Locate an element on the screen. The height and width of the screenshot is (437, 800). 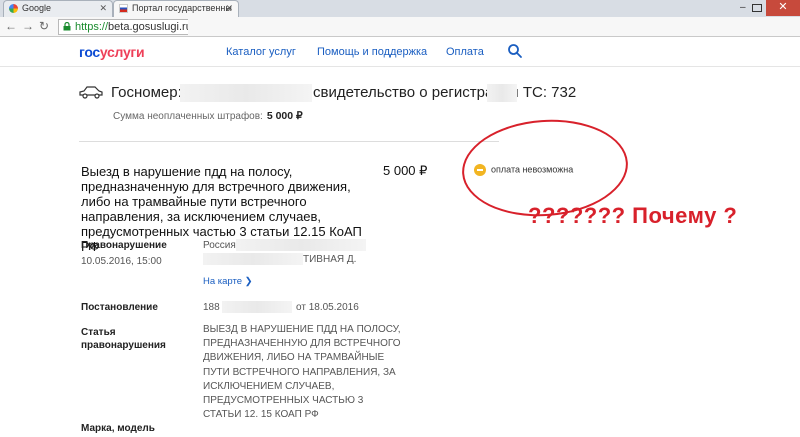
violation-amount: 5 000 ₽ is located at coordinates (405, 170).